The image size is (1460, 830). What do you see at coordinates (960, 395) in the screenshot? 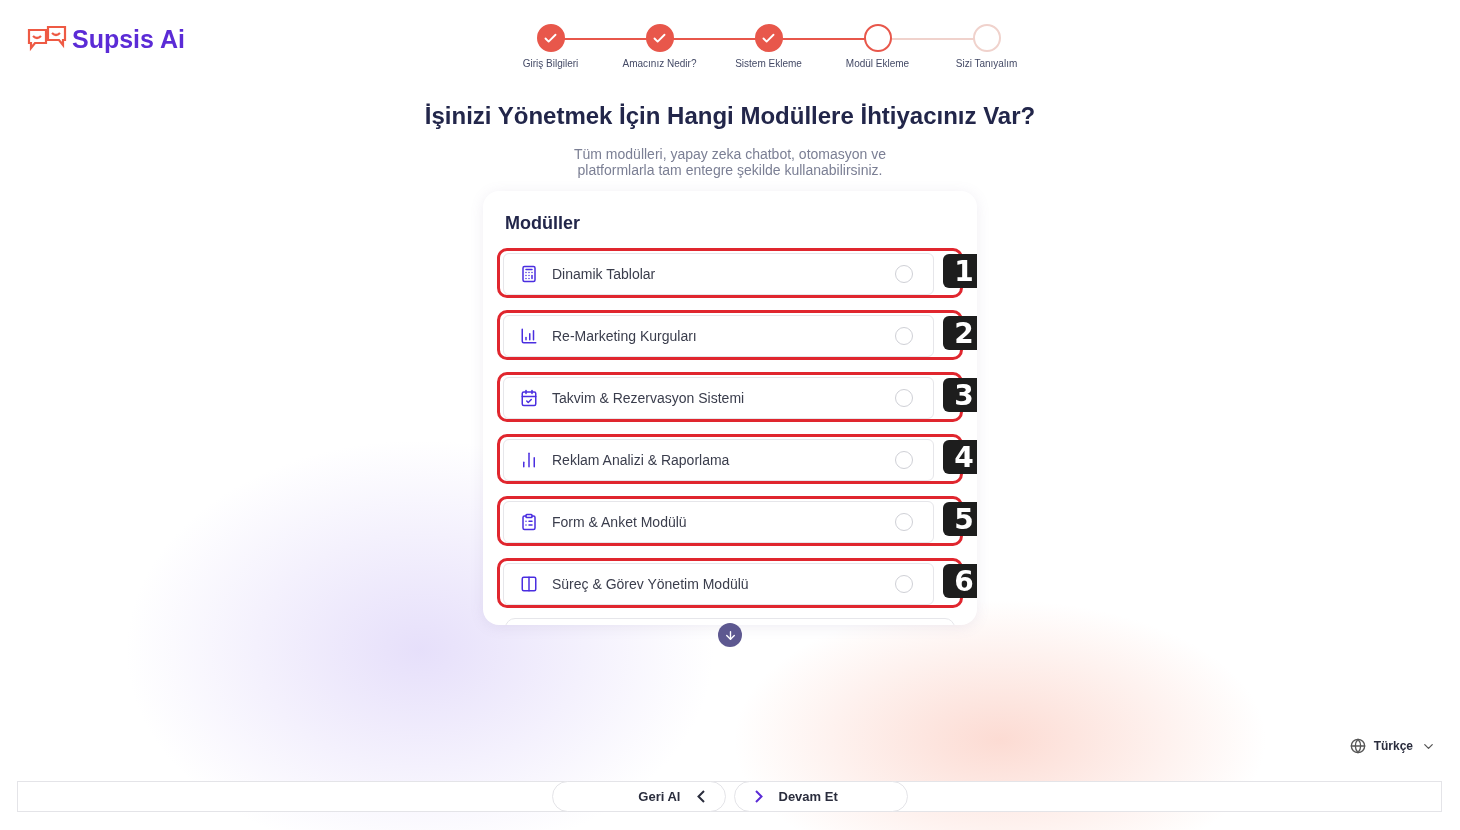
I see `annotation-number: 3` at bounding box center [960, 395].